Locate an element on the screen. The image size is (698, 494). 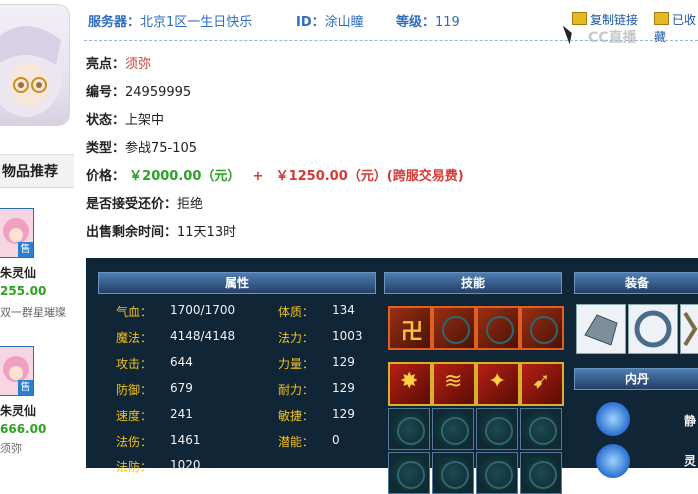
armor-equip-icon is located at coordinates (601, 330).